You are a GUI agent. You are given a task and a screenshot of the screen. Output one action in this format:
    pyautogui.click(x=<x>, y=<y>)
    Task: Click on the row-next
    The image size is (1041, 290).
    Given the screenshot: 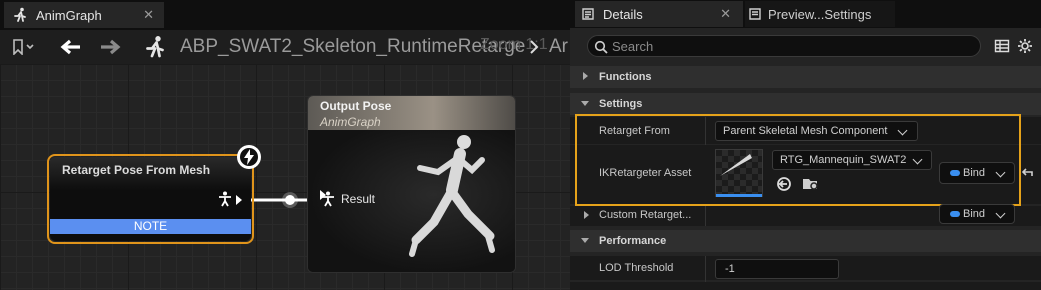 What is the action you would take?
    pyautogui.click(x=805, y=286)
    